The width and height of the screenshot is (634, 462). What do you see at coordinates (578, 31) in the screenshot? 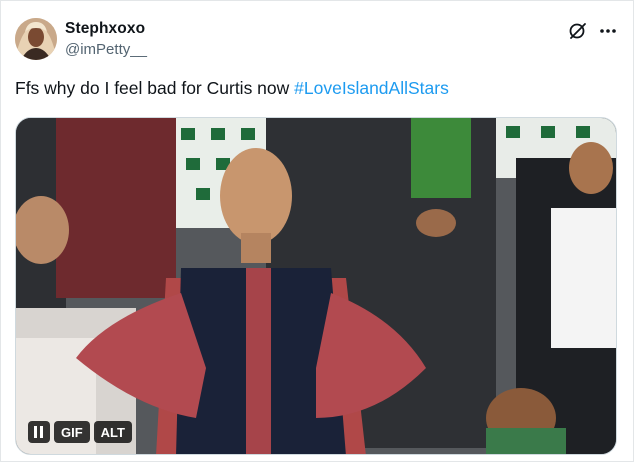
I see `grok-icon` at bounding box center [578, 31].